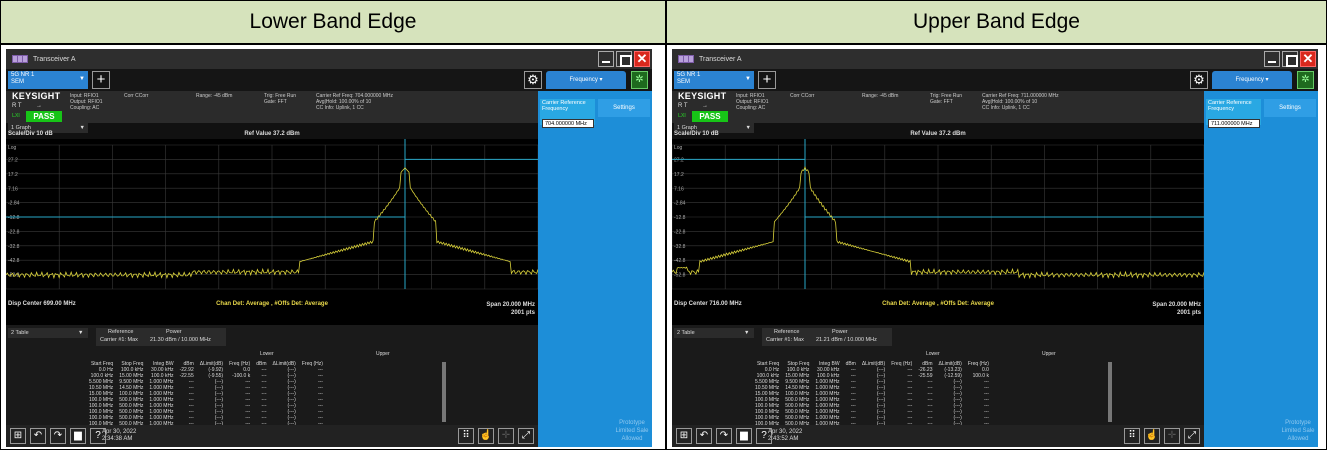 This screenshot has width=1327, height=450. What do you see at coordinates (702, 96) in the screenshot?
I see `brand-logo: KEYSIGHT` at bounding box center [702, 96].